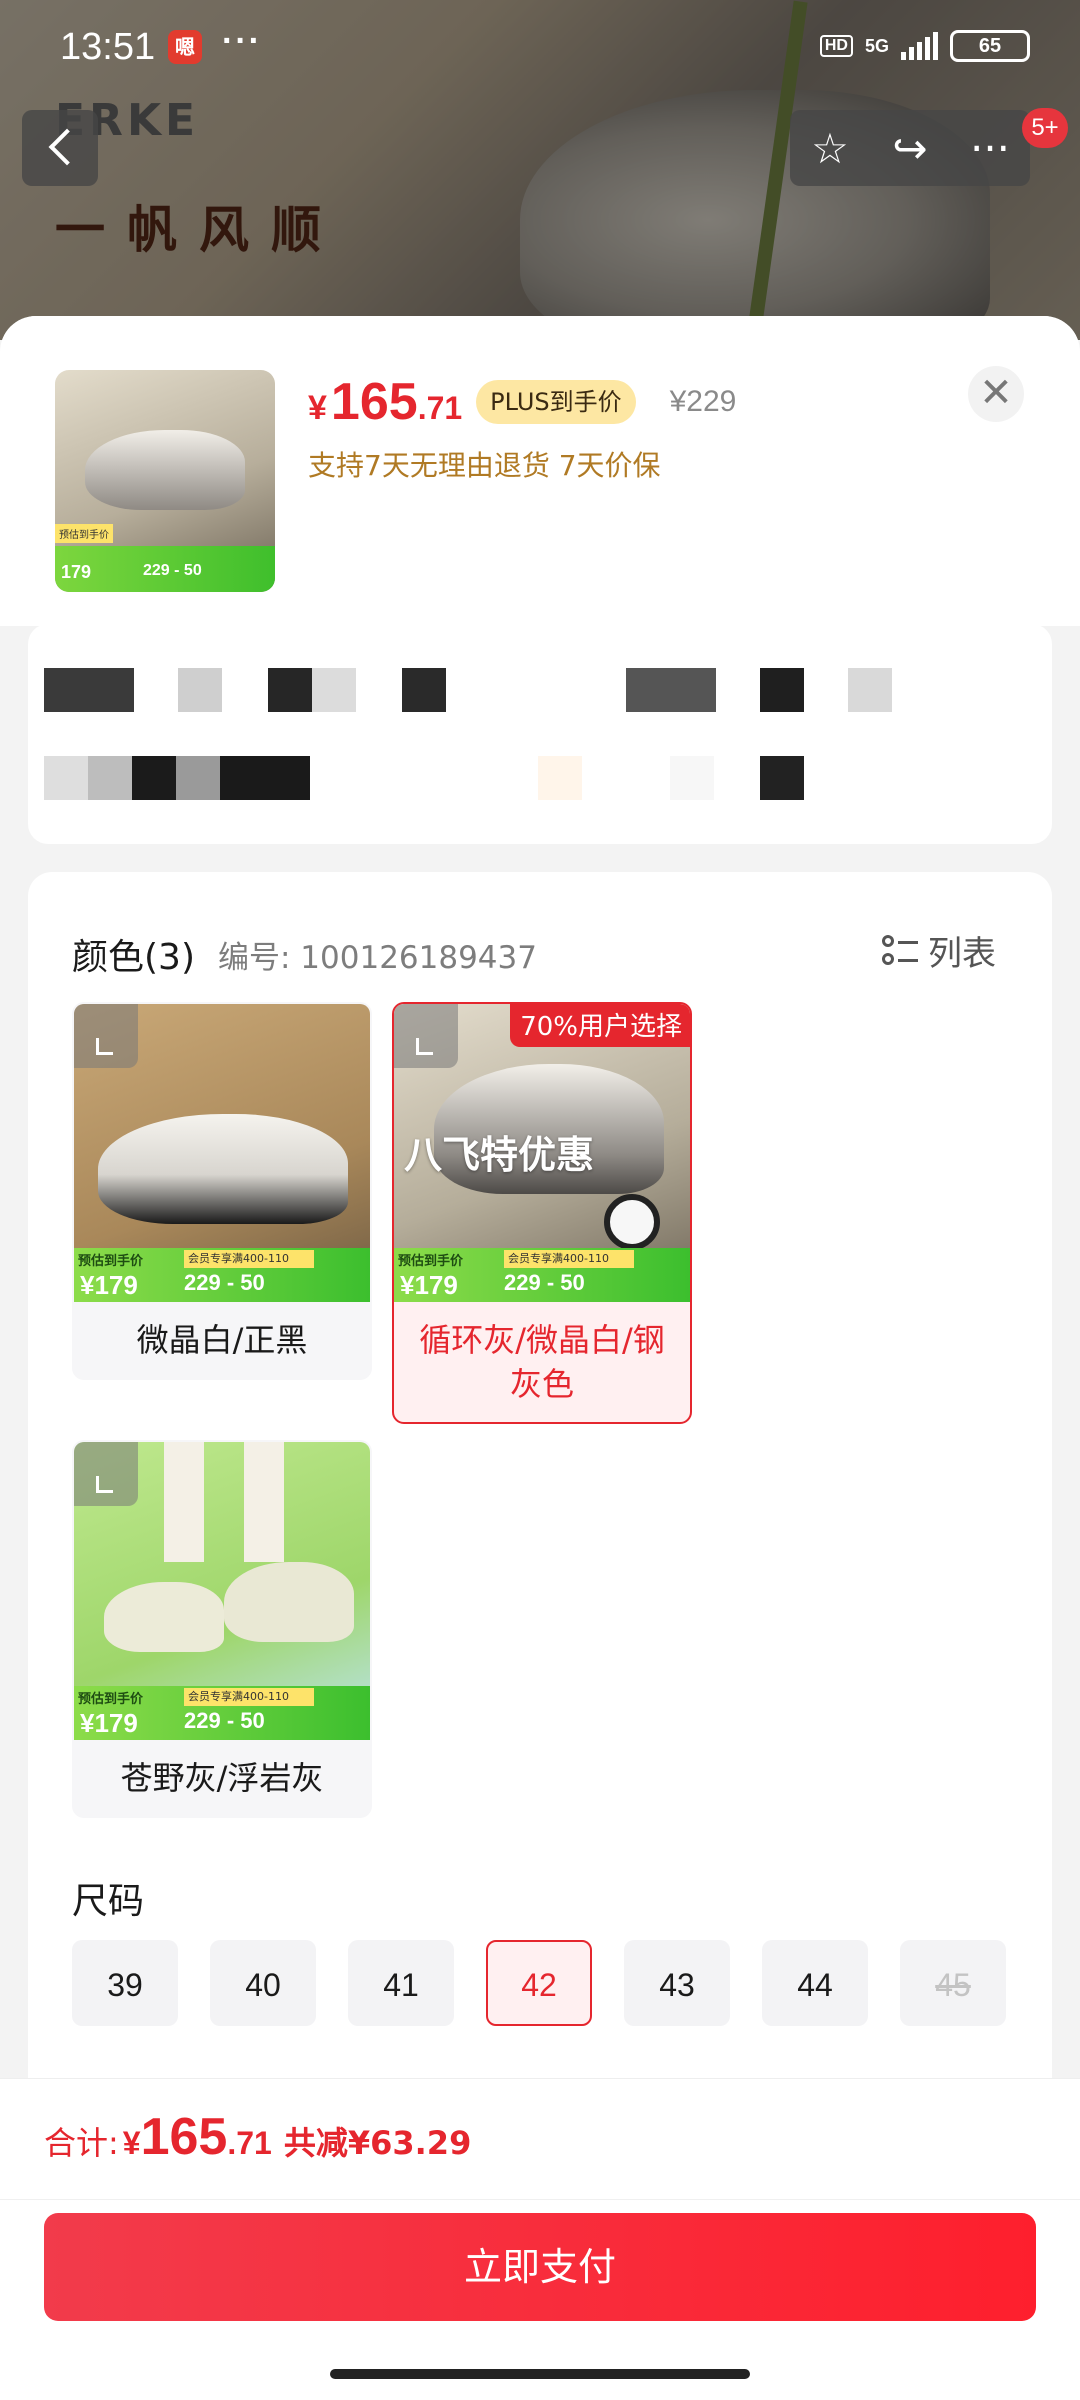 The height and width of the screenshot is (2400, 1080). Describe the element at coordinates (131, 2143) in the screenshot. I see `total-currency: ¥` at that location.